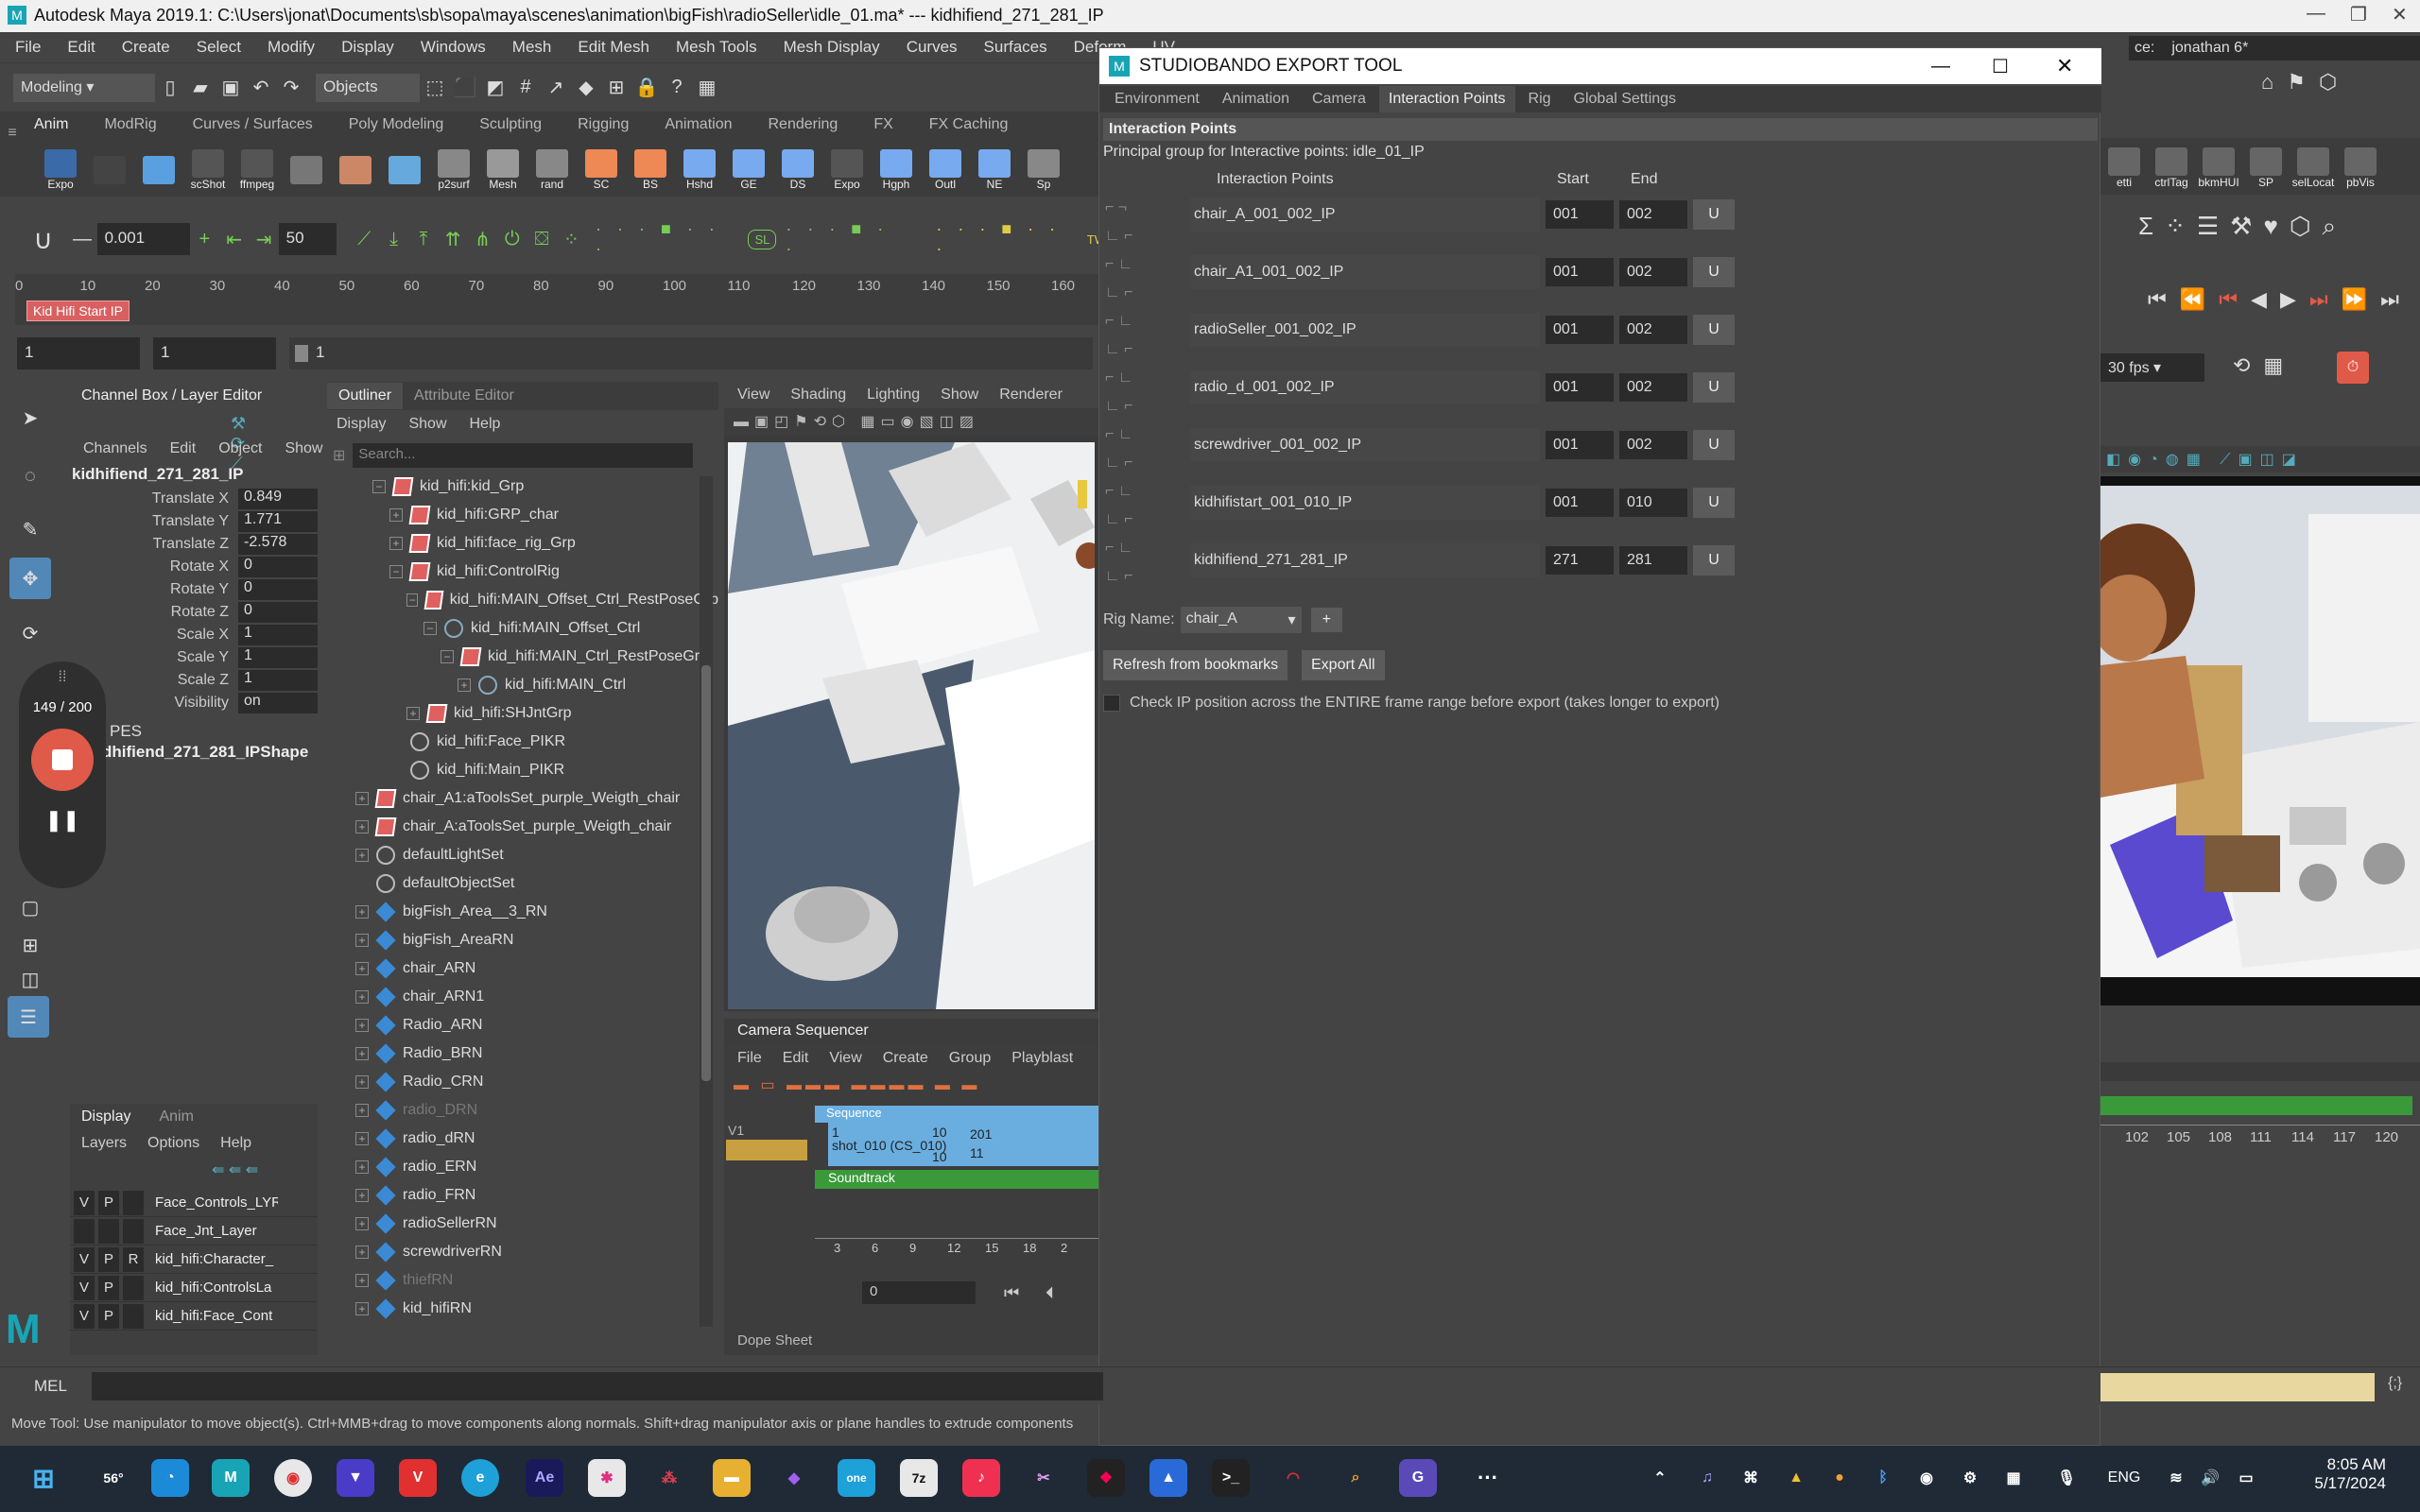  I want to click on channel-value: 0.849, so click(278, 499).